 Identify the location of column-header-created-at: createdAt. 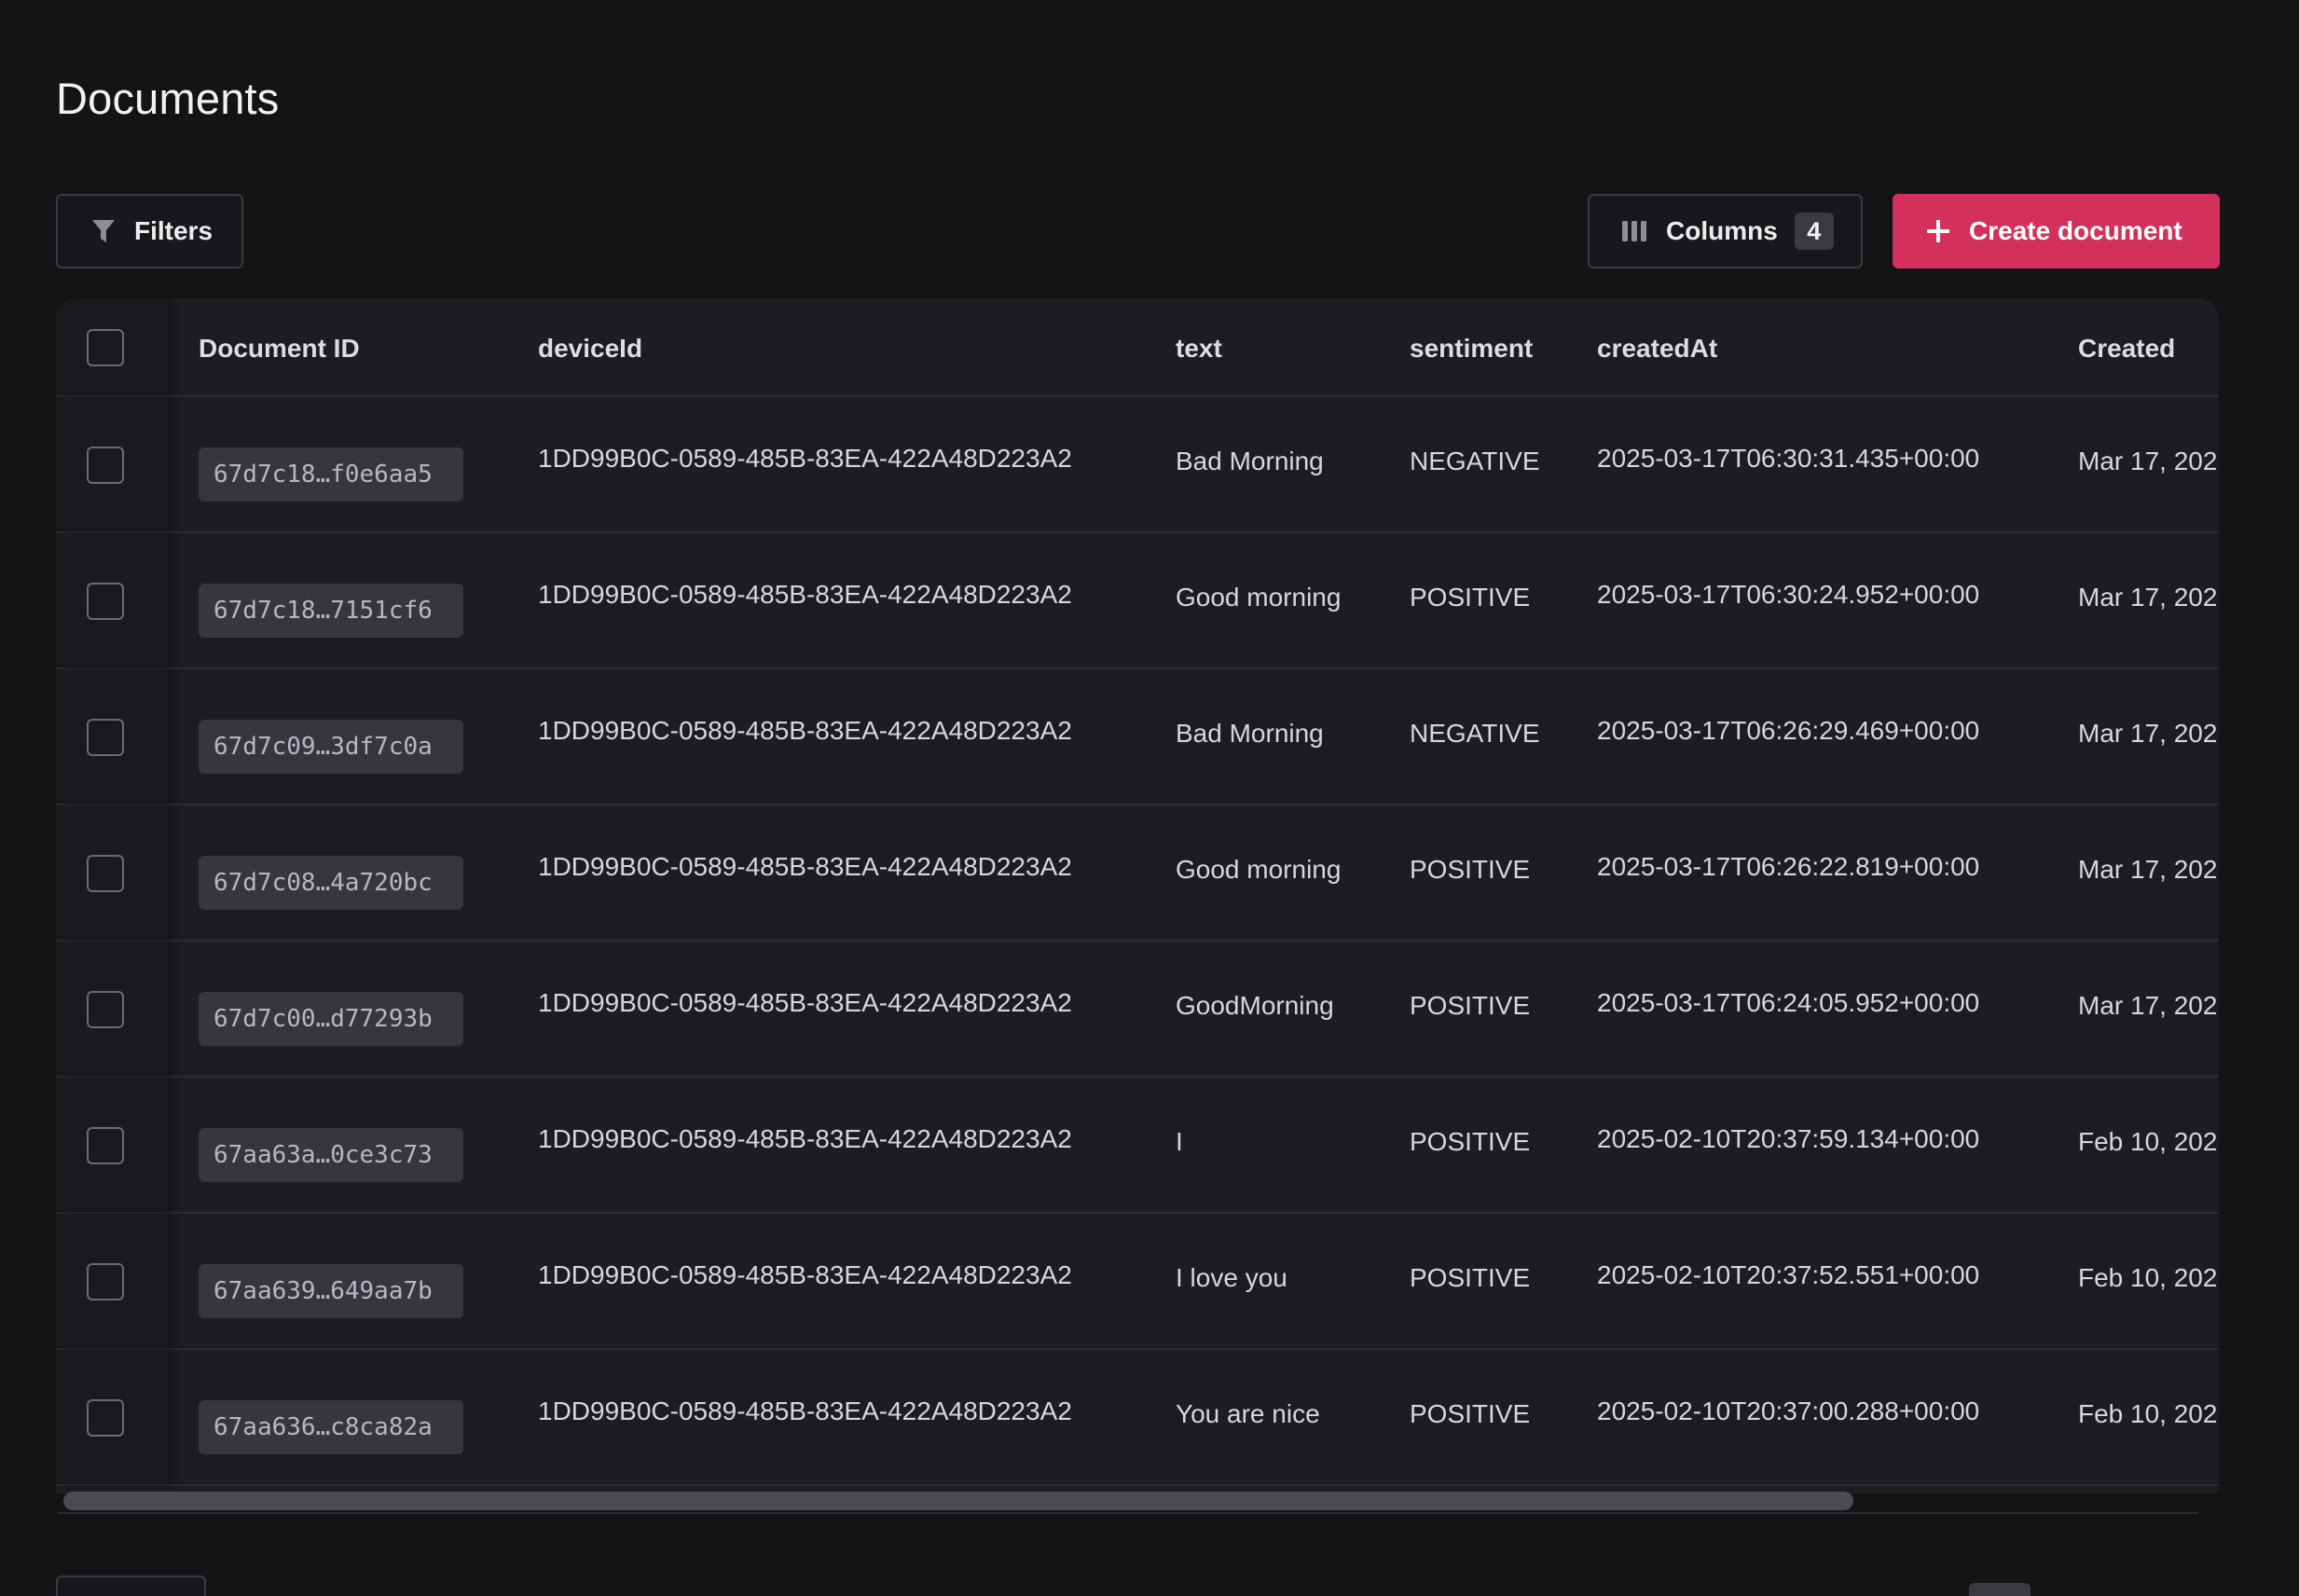
(1657, 349).